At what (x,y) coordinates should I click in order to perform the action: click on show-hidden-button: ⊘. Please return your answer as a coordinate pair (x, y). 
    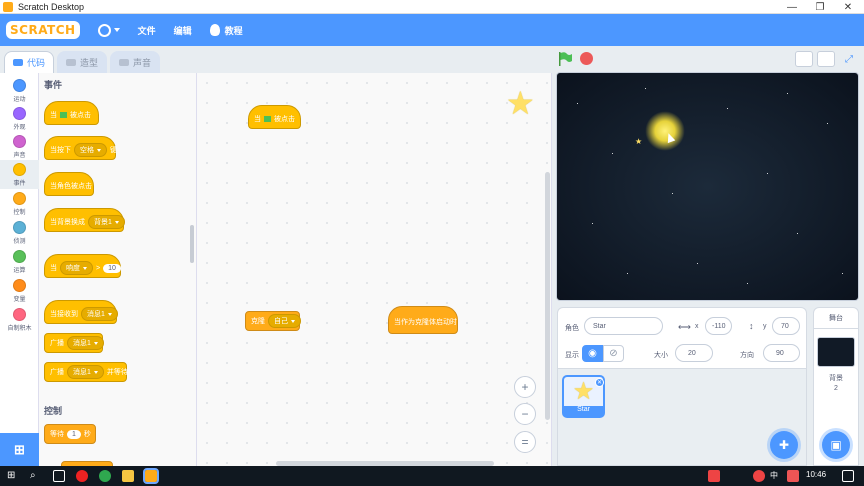
    Looking at the image, I should click on (613, 353).